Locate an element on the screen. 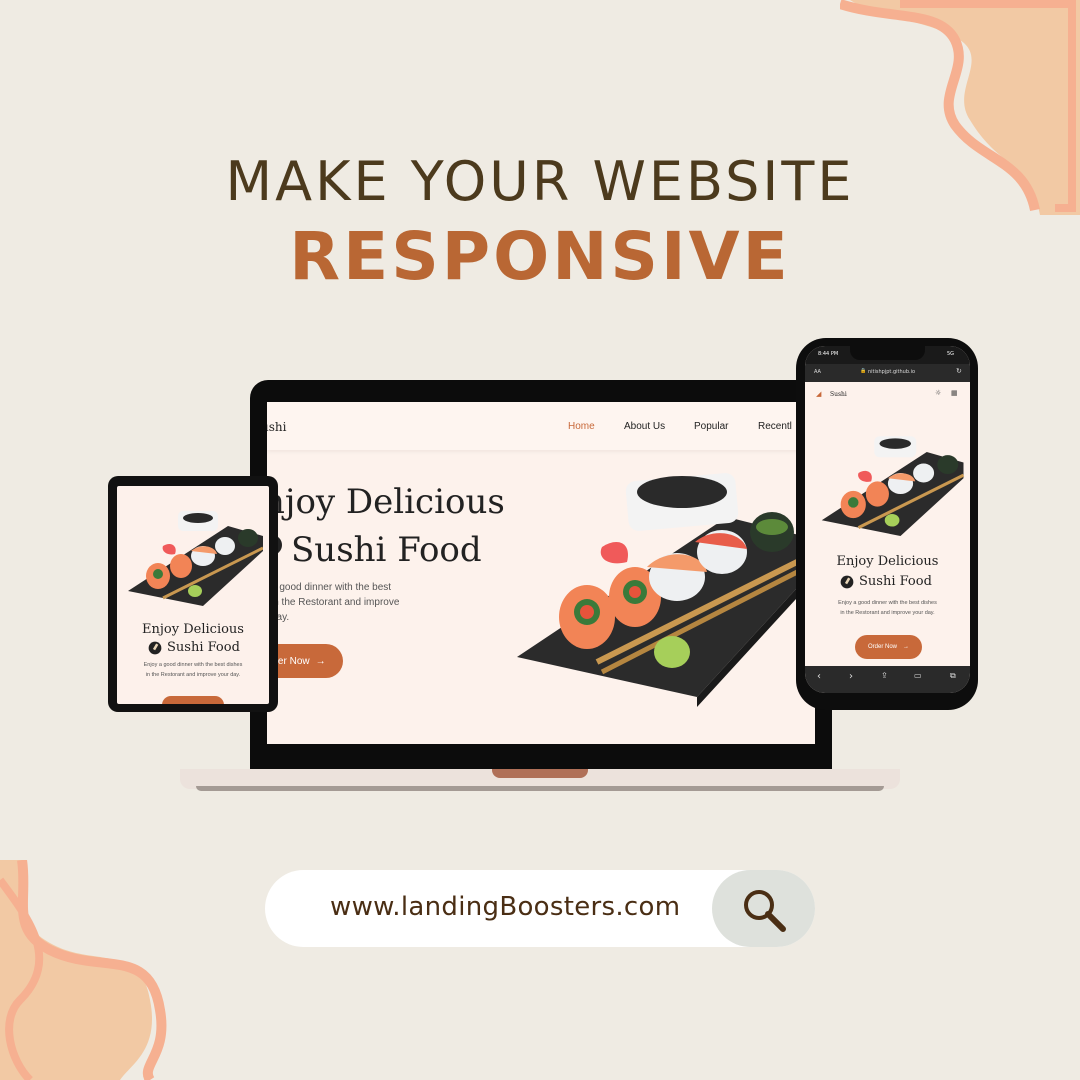 Image resolution: width=1080 pixels, height=1080 pixels. phone-order-button: Order Now → is located at coordinates (888, 647).